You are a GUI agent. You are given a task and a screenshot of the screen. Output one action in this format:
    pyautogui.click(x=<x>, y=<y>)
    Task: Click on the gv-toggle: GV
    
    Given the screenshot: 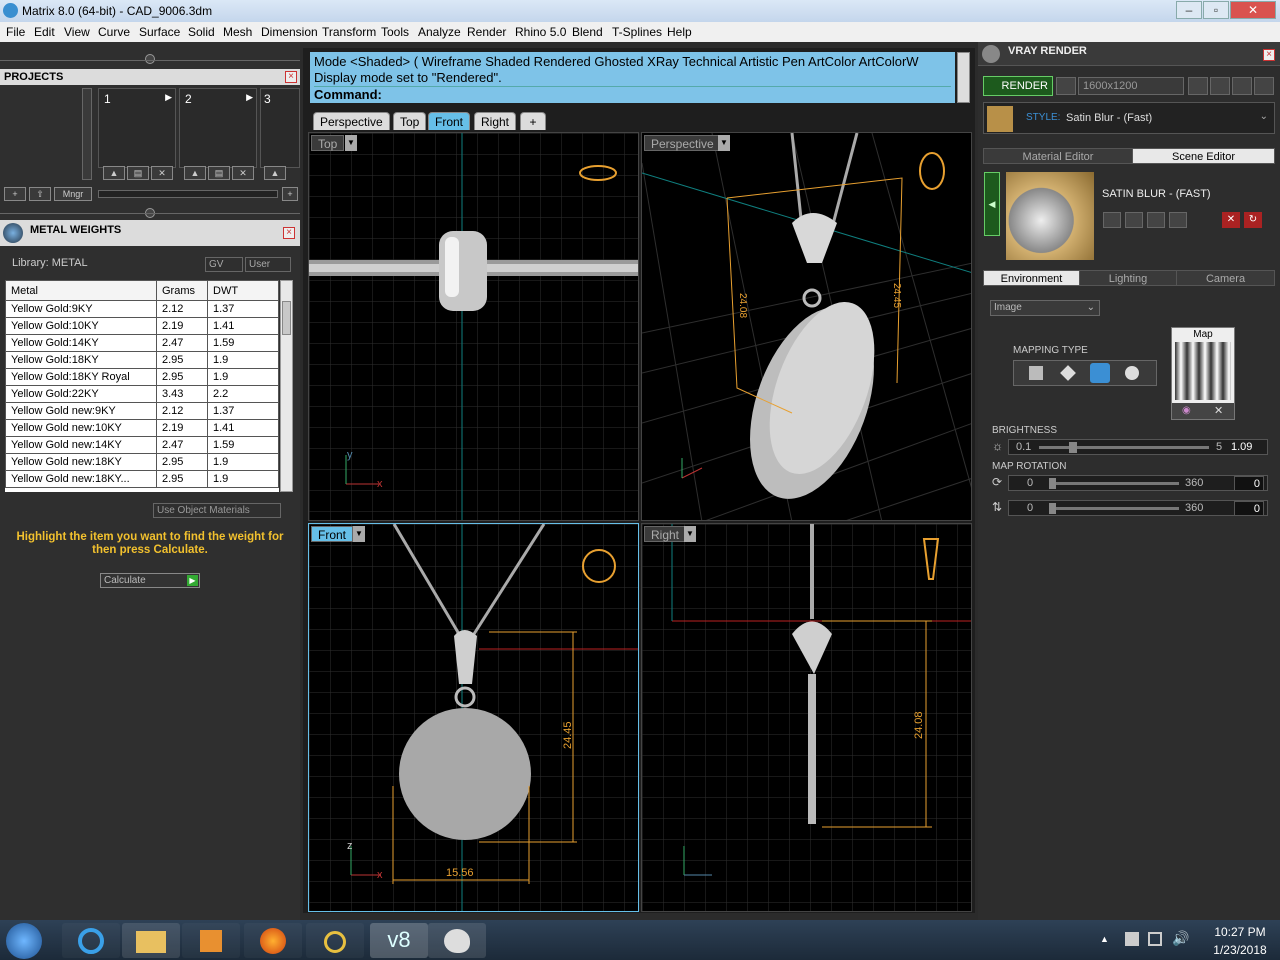 What is the action you would take?
    pyautogui.click(x=224, y=264)
    